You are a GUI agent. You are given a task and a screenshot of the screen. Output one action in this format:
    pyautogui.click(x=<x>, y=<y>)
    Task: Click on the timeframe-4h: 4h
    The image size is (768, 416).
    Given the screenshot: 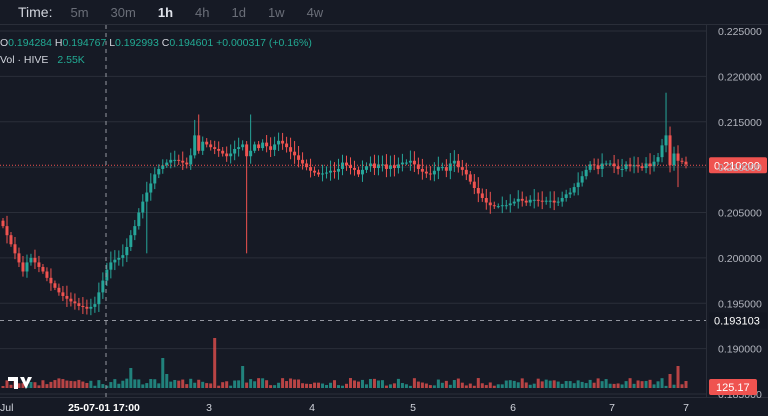 What is the action you would take?
    pyautogui.click(x=202, y=12)
    